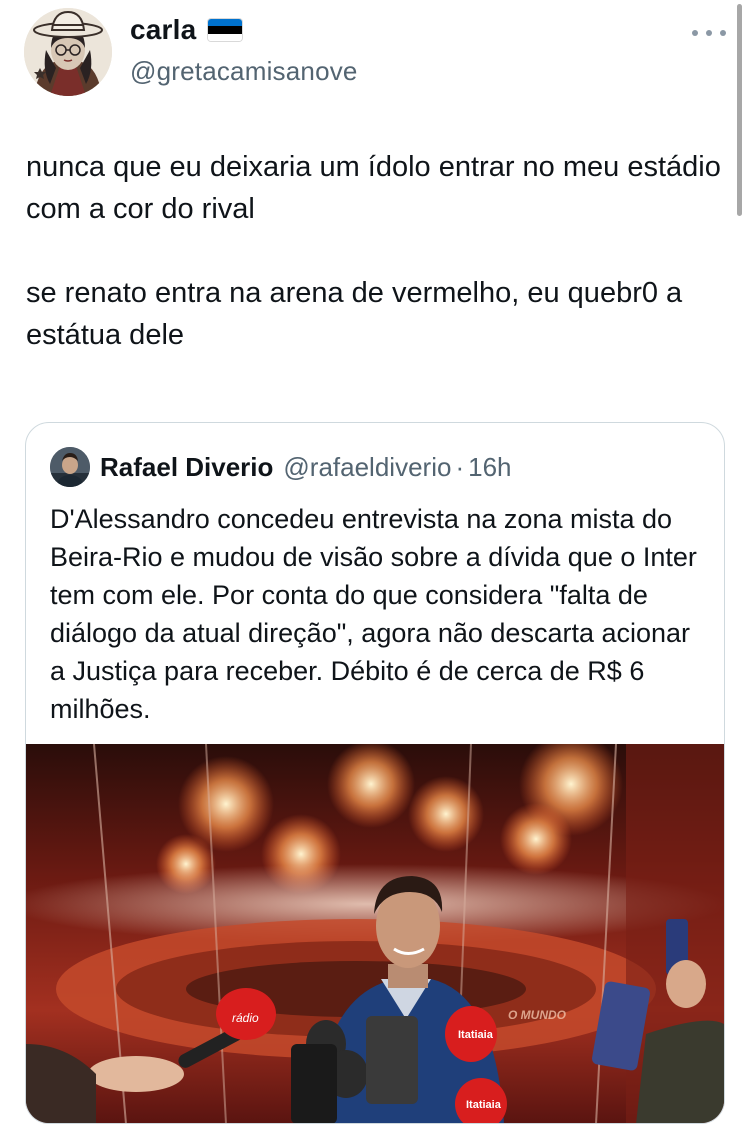 Image resolution: width=750 pixels, height=1124 pixels. Describe the element at coordinates (537, 1015) in the screenshot. I see `banner-text: O MUNDO` at that location.